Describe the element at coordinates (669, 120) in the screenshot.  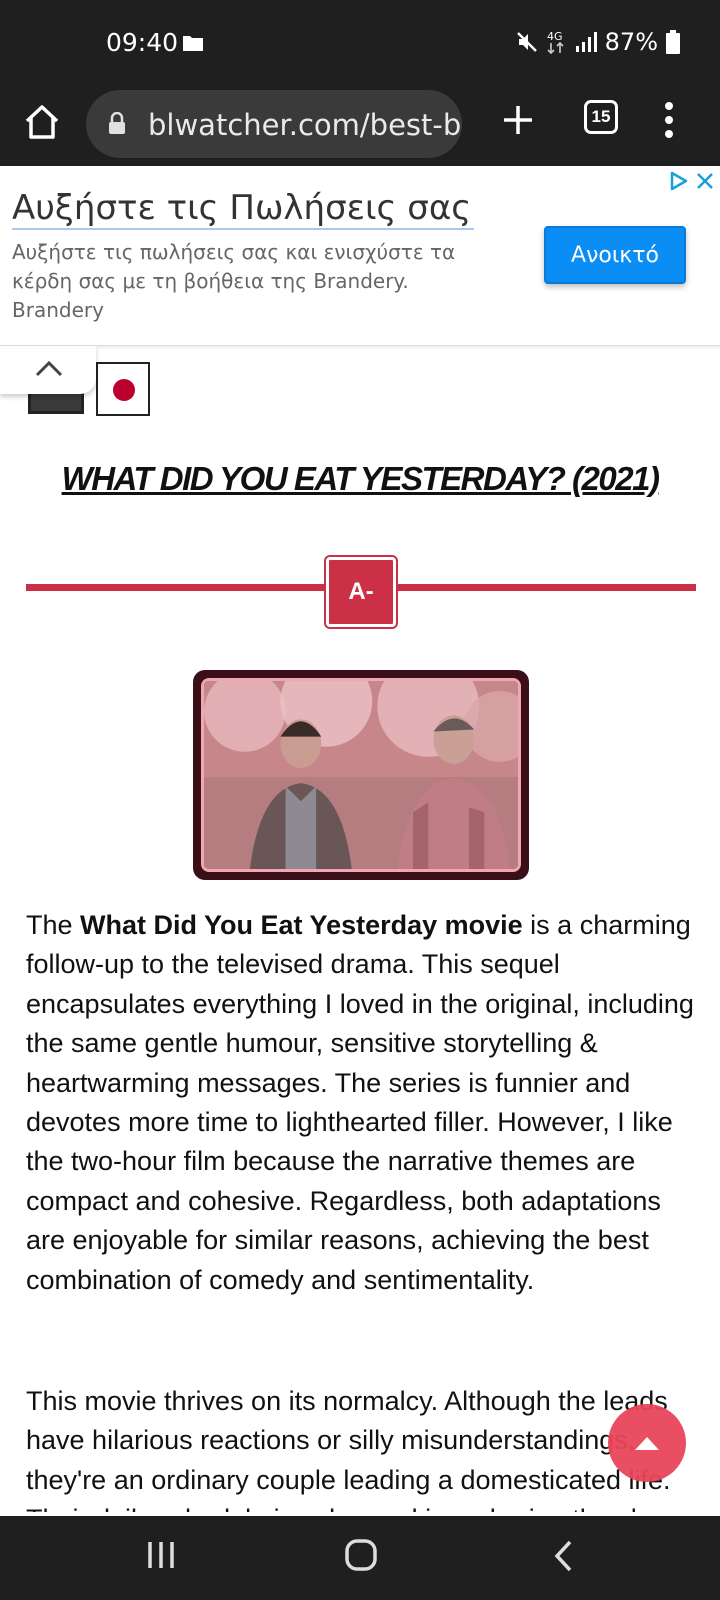
I see `more-vert-icon` at that location.